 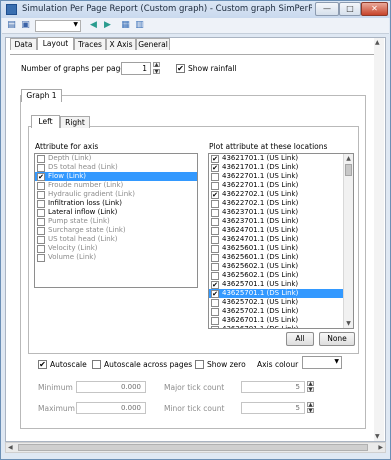 I want to click on list-item: Depth (Link), so click(x=116, y=158).